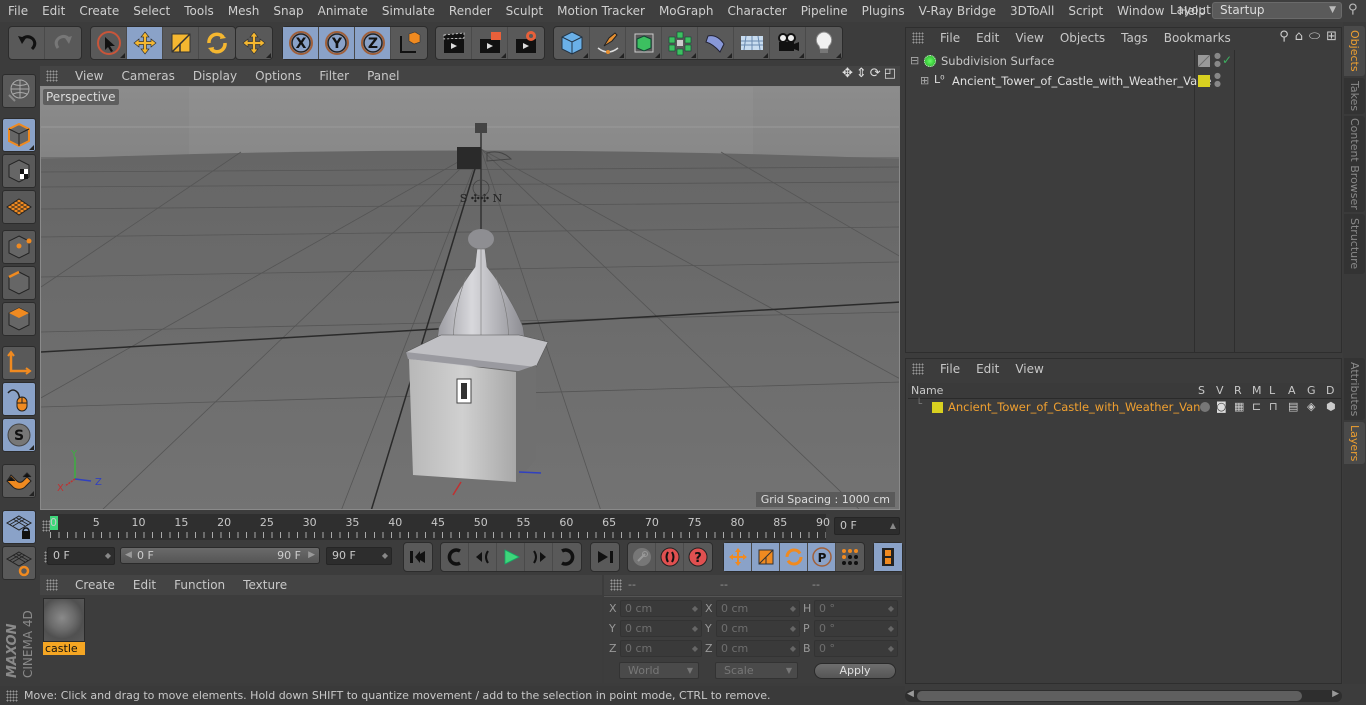 This screenshot has width=1366, height=705. Describe the element at coordinates (151, 11) in the screenshot. I see `menu-select: Select` at that location.